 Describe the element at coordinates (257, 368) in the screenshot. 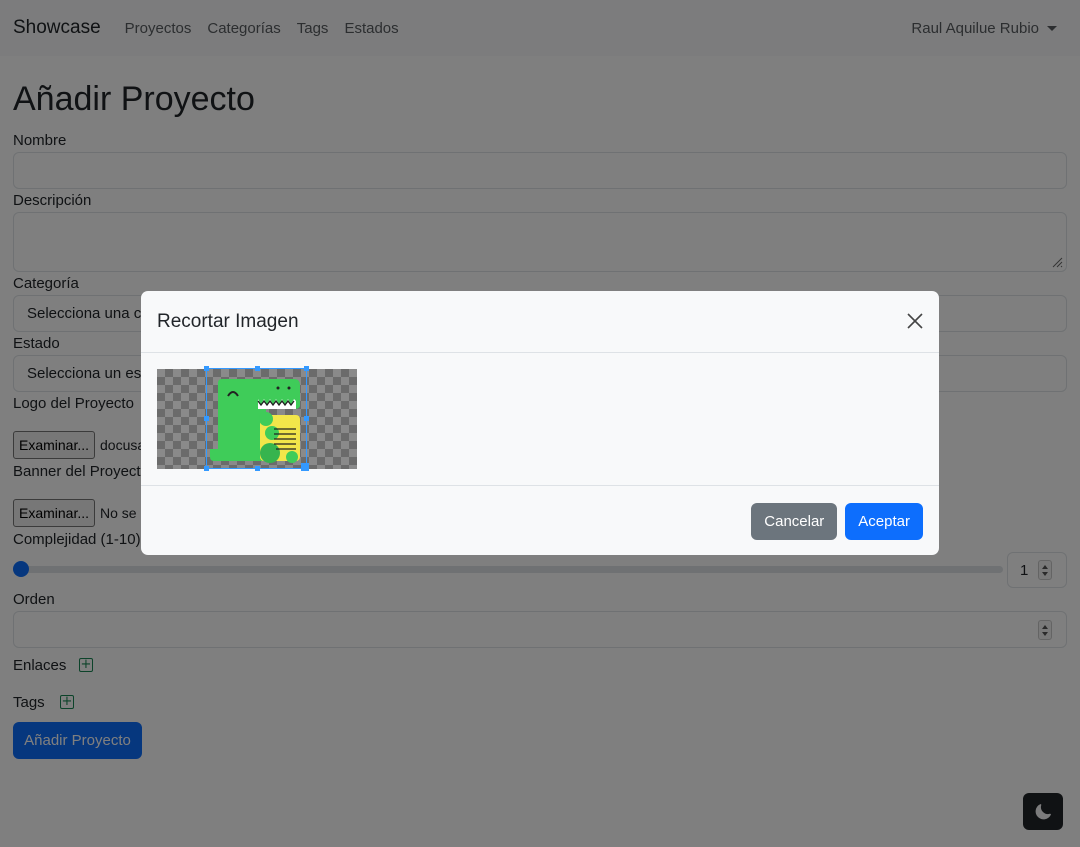

I see `crop-handle-n` at that location.